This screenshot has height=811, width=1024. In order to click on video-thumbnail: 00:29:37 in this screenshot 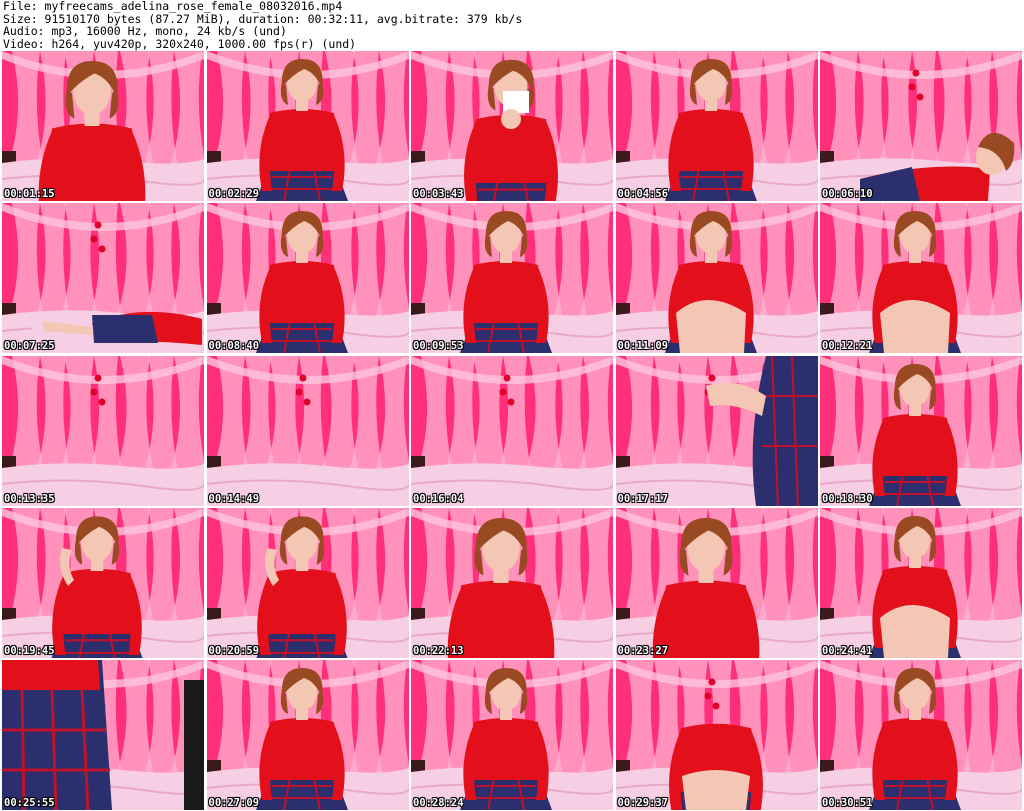, I will do `click(716, 735)`.